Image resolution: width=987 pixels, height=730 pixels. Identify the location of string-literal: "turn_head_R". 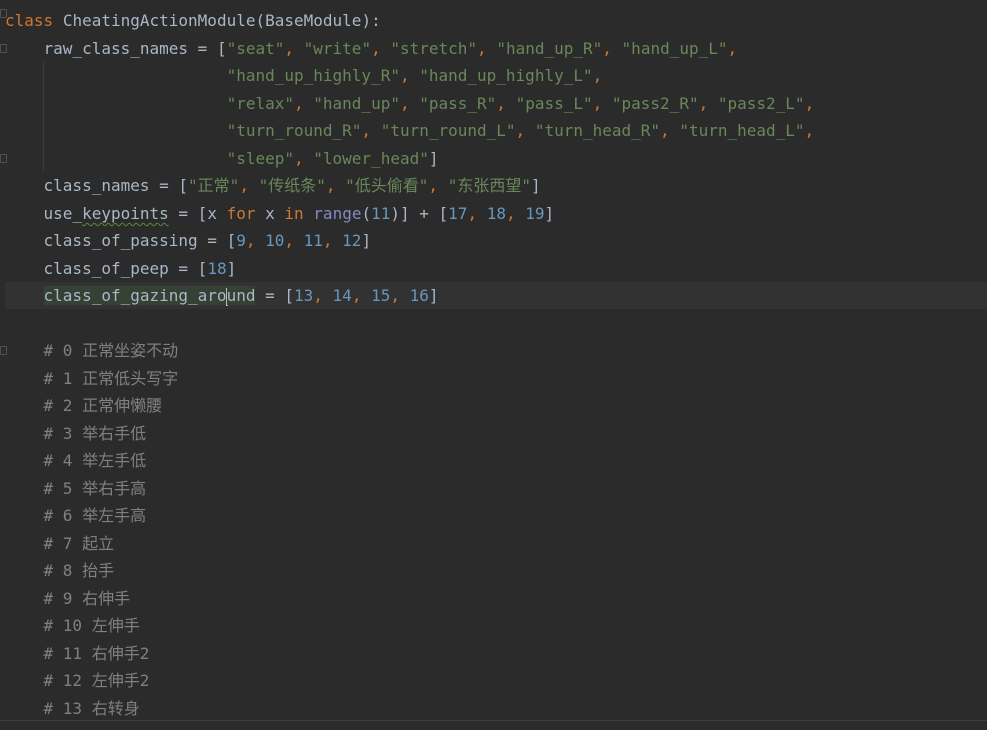
(597, 130).